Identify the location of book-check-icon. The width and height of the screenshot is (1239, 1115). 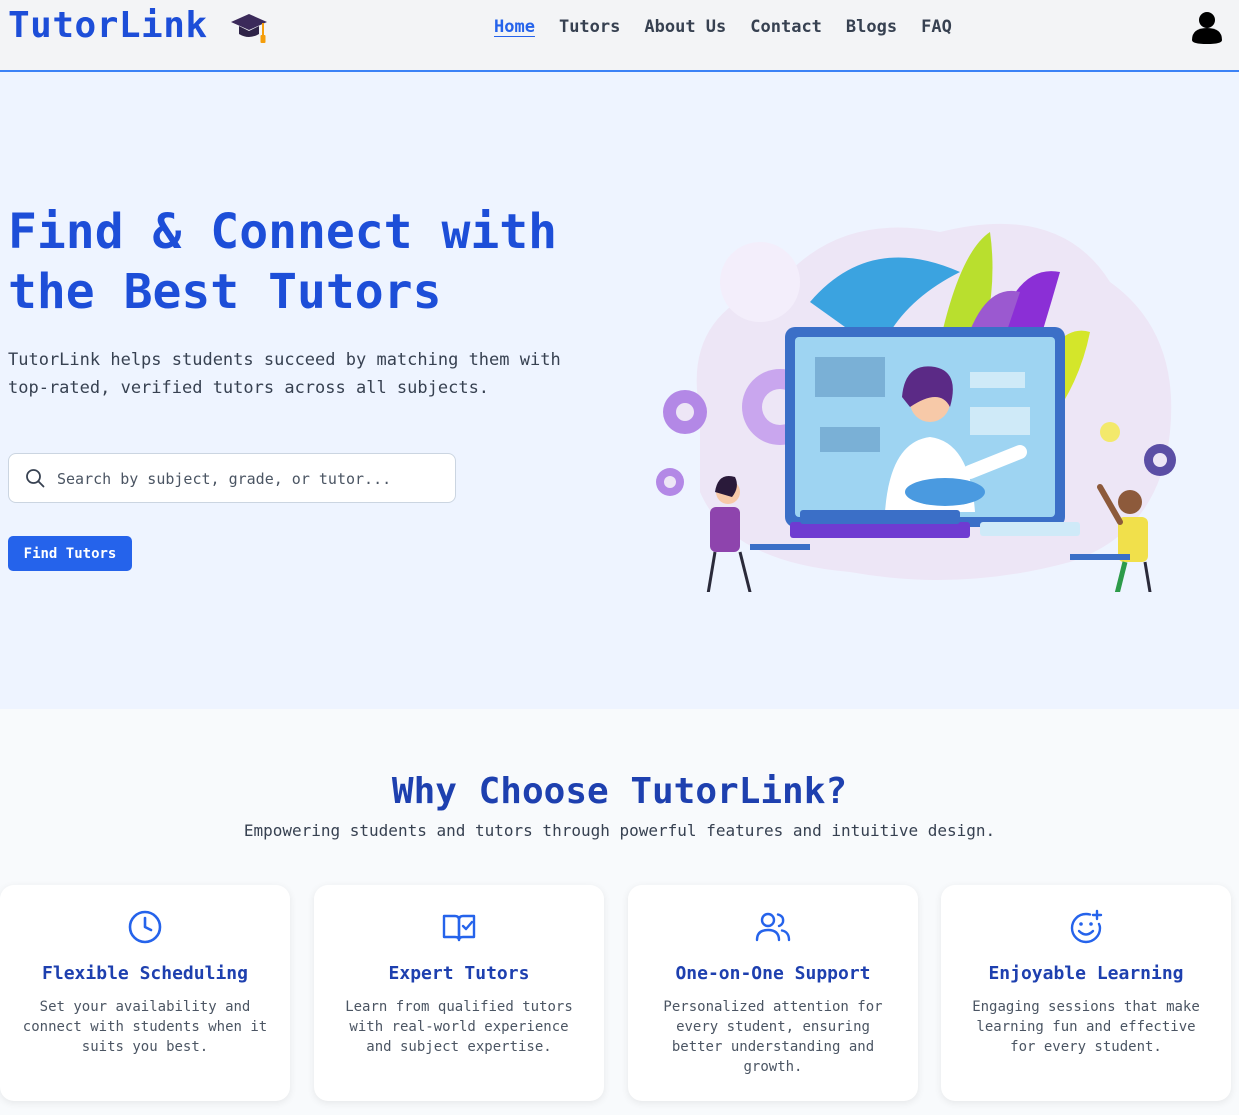
(459, 928).